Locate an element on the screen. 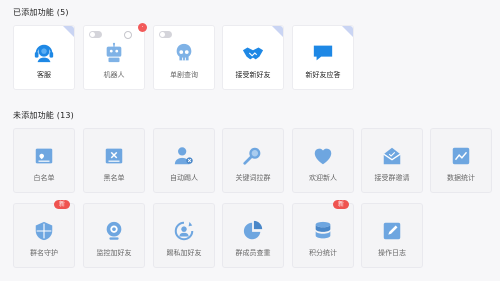  feature-label: 接受群邀请 is located at coordinates (392, 178).